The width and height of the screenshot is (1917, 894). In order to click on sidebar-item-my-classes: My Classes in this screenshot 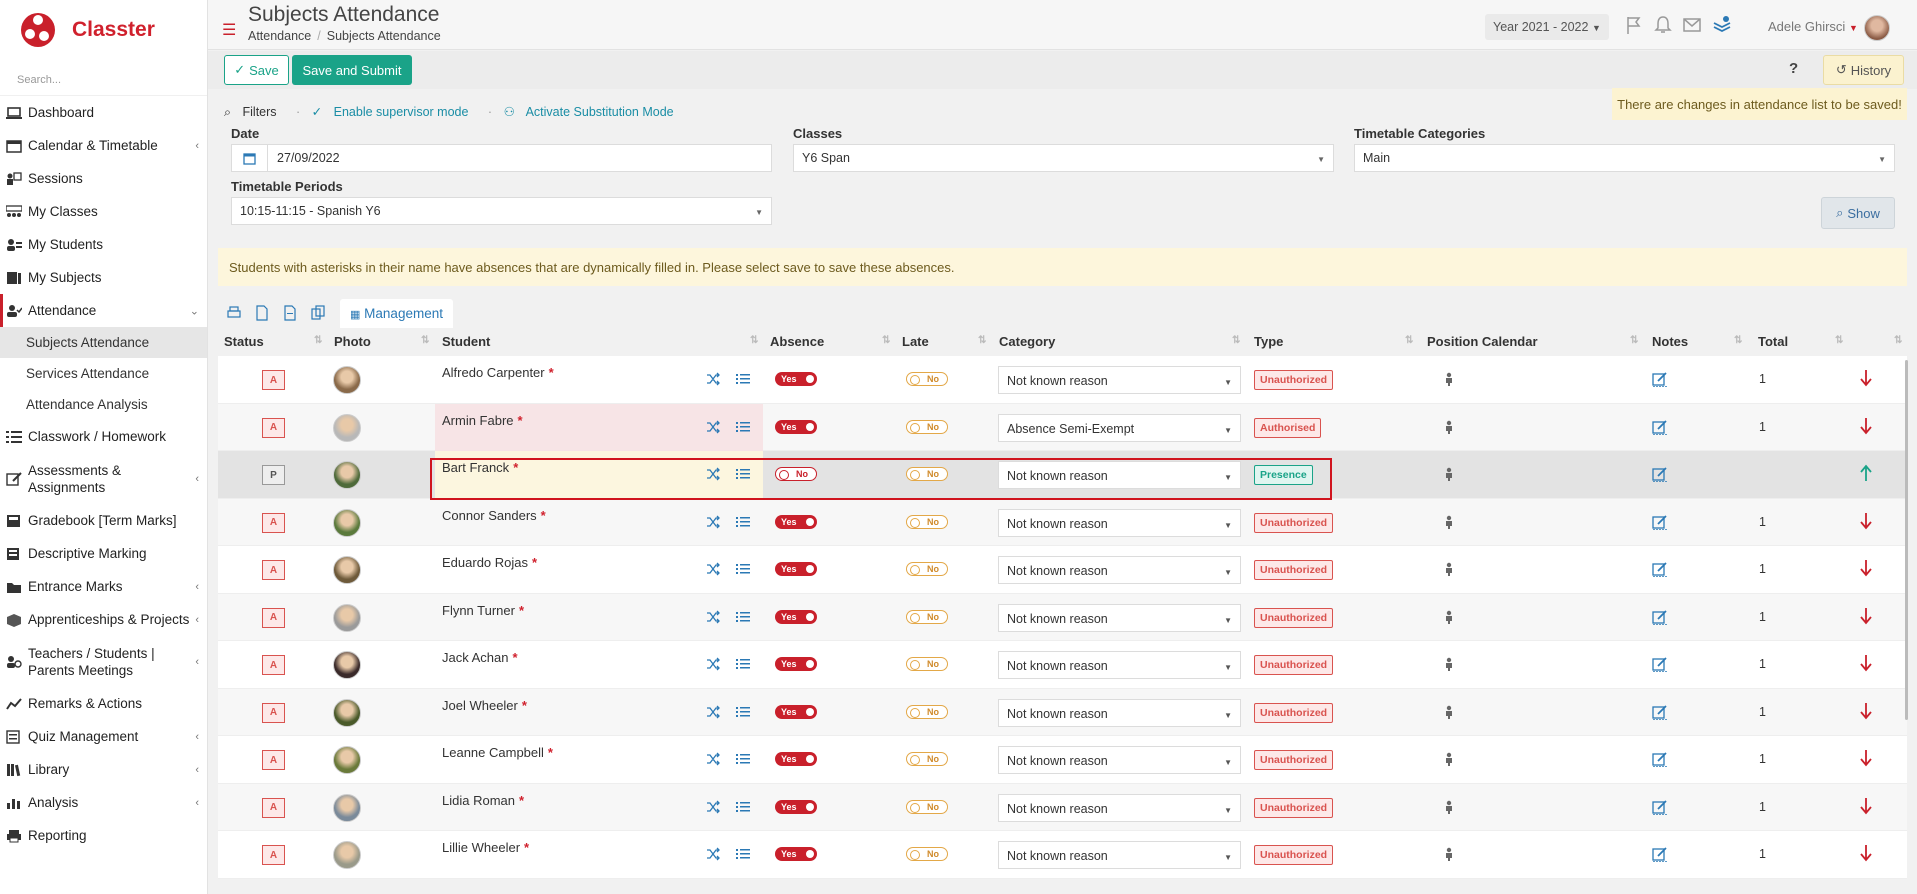, I will do `click(103, 211)`.